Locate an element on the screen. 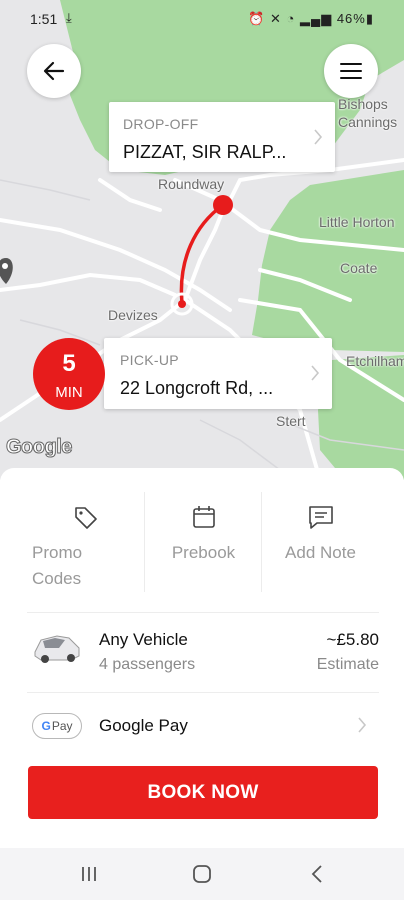 The height and width of the screenshot is (900, 404). recent-apps-icon is located at coordinates (89, 874).